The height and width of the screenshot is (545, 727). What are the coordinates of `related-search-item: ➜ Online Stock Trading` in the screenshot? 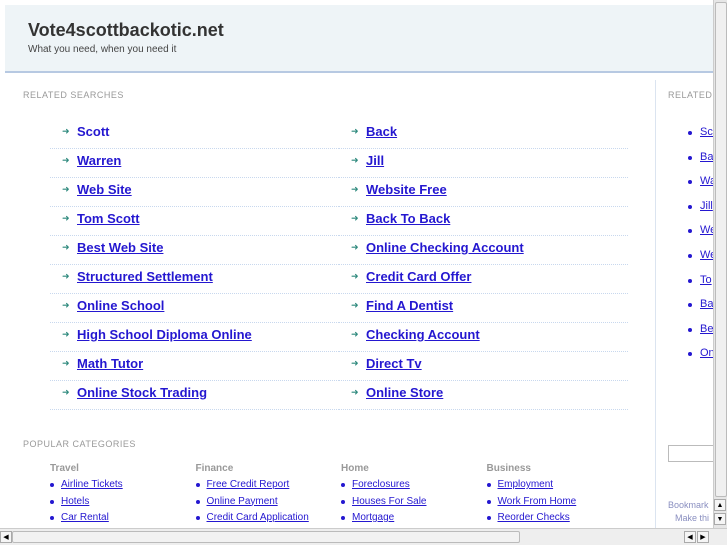 It's located at (194, 395).